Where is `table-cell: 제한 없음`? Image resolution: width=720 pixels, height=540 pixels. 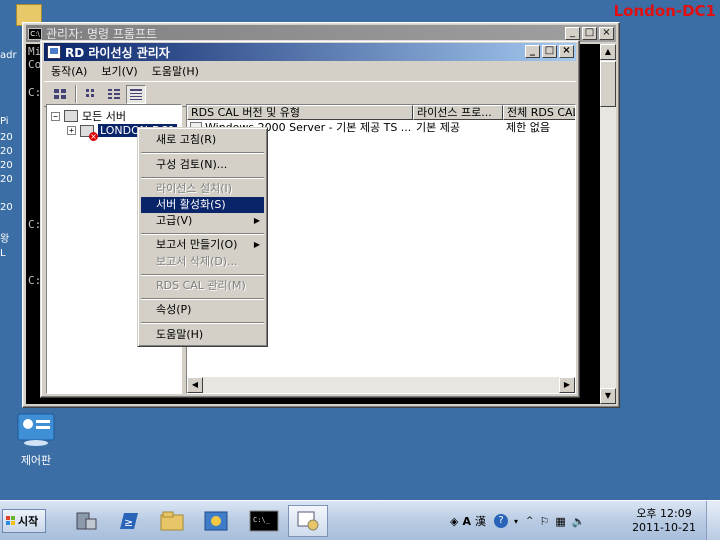 table-cell: 제한 없음 is located at coordinates (528, 127).